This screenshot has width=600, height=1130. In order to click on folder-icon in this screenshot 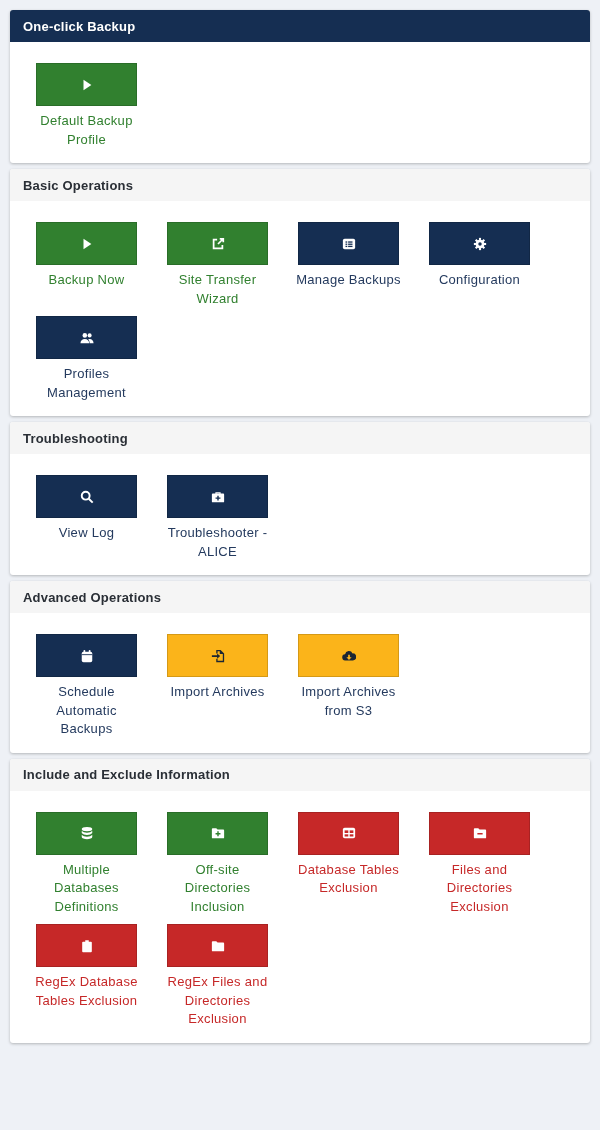, I will do `click(217, 945)`.